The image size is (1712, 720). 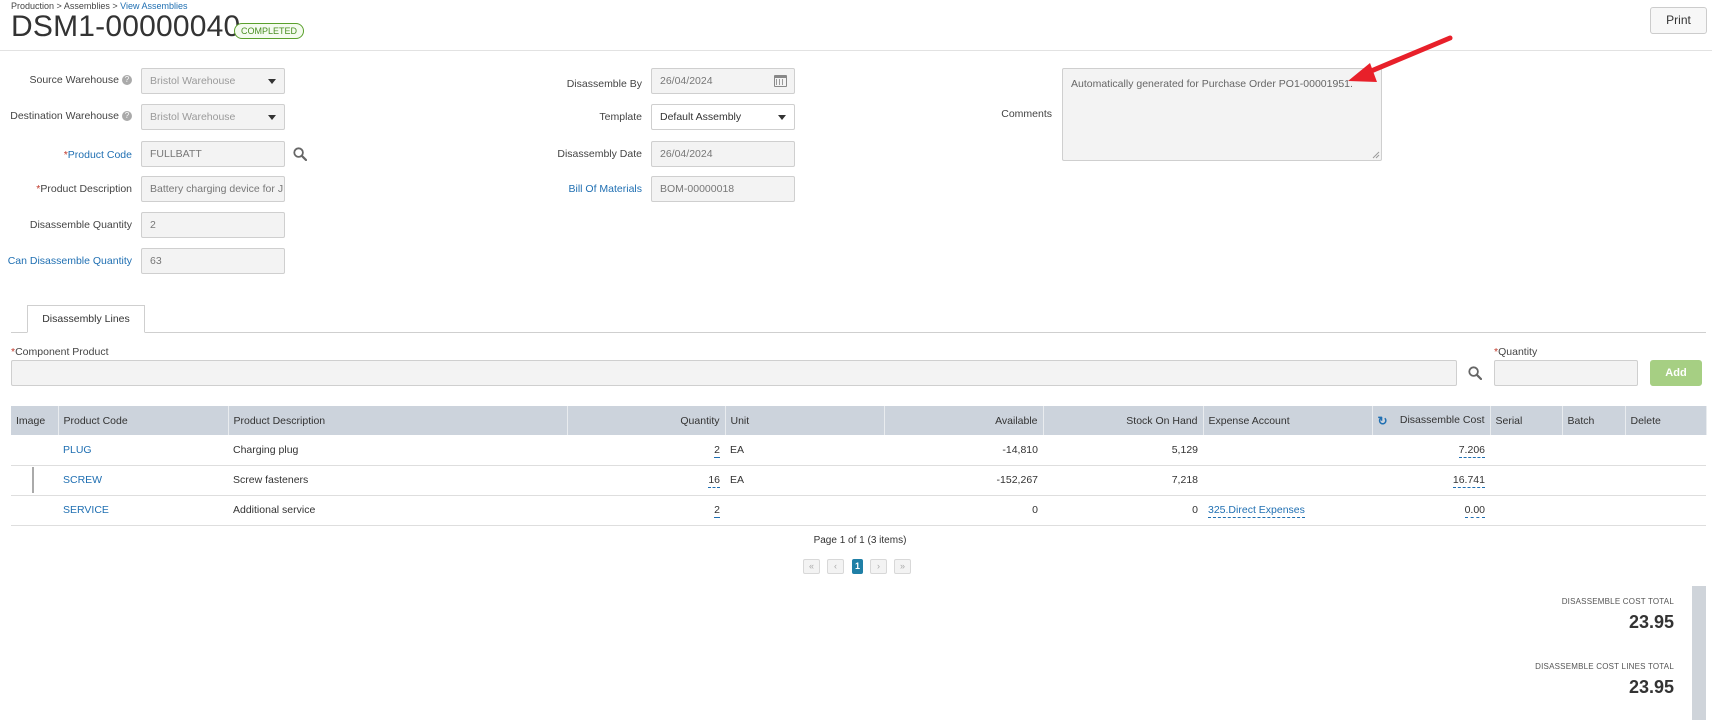 I want to click on product-description-label-text: Product Description, so click(x=86, y=189).